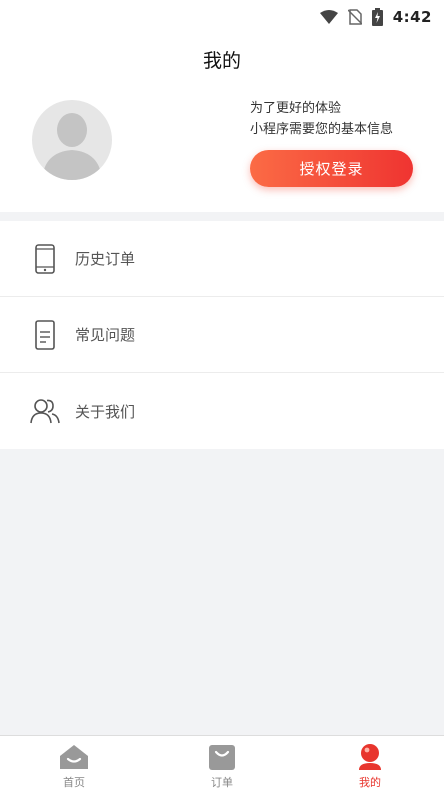 This screenshot has height=798, width=444. Describe the element at coordinates (296, 108) in the screenshot. I see `auth-prompt-line1: 为了更好的体验` at that location.